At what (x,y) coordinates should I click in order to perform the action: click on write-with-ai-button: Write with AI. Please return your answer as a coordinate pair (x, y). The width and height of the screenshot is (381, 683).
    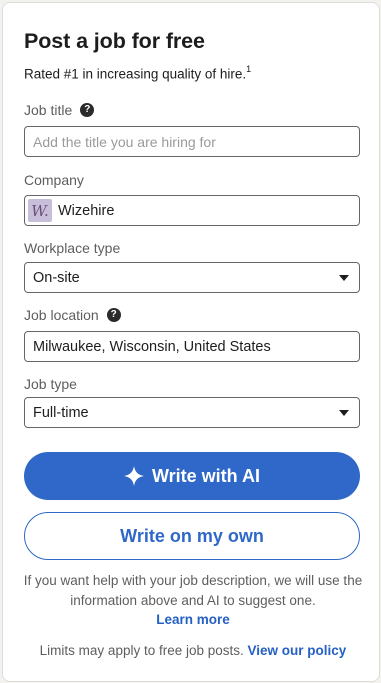
    Looking at the image, I should click on (192, 476).